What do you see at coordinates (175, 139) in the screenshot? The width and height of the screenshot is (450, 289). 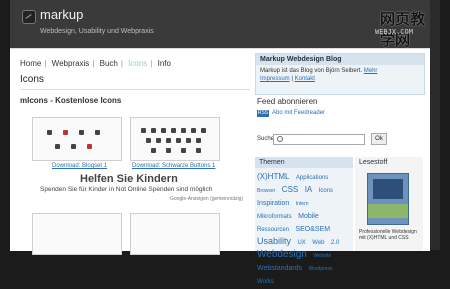 I see `black-buttons-preview` at bounding box center [175, 139].